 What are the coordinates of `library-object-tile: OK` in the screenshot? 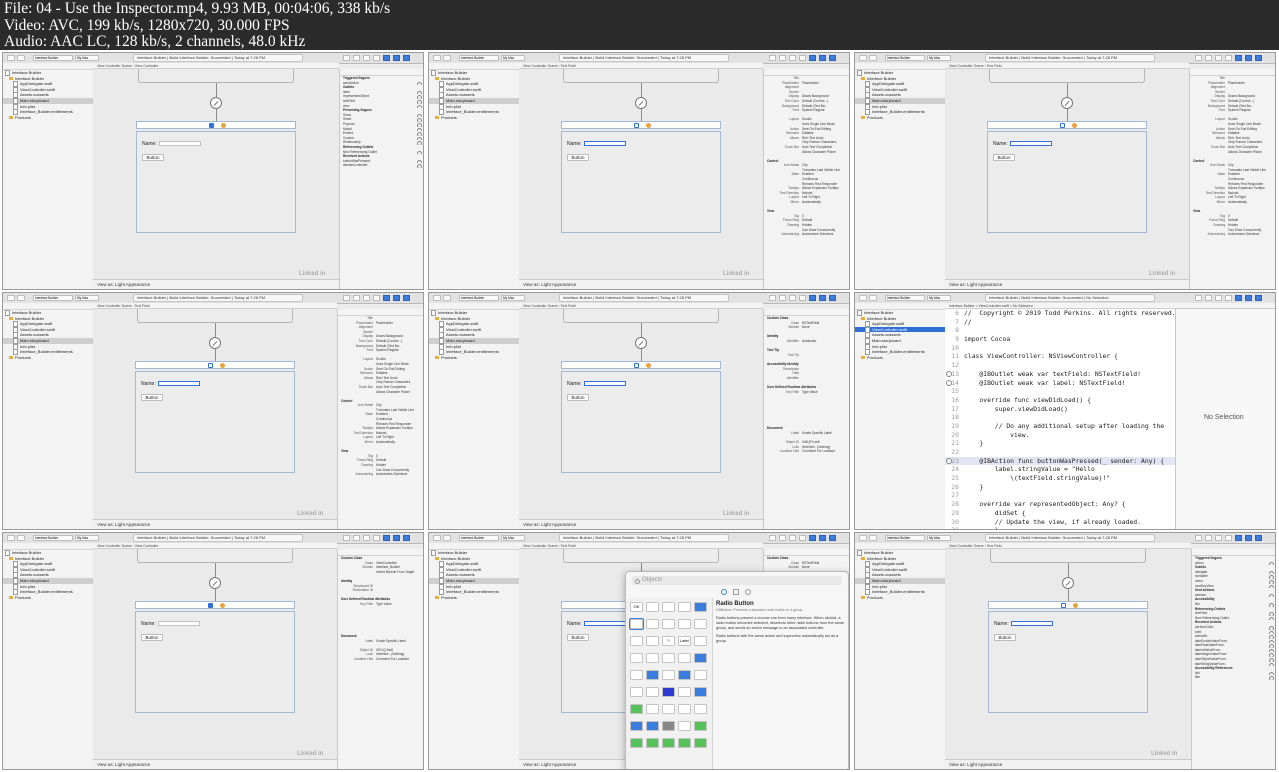 It's located at (636, 607).